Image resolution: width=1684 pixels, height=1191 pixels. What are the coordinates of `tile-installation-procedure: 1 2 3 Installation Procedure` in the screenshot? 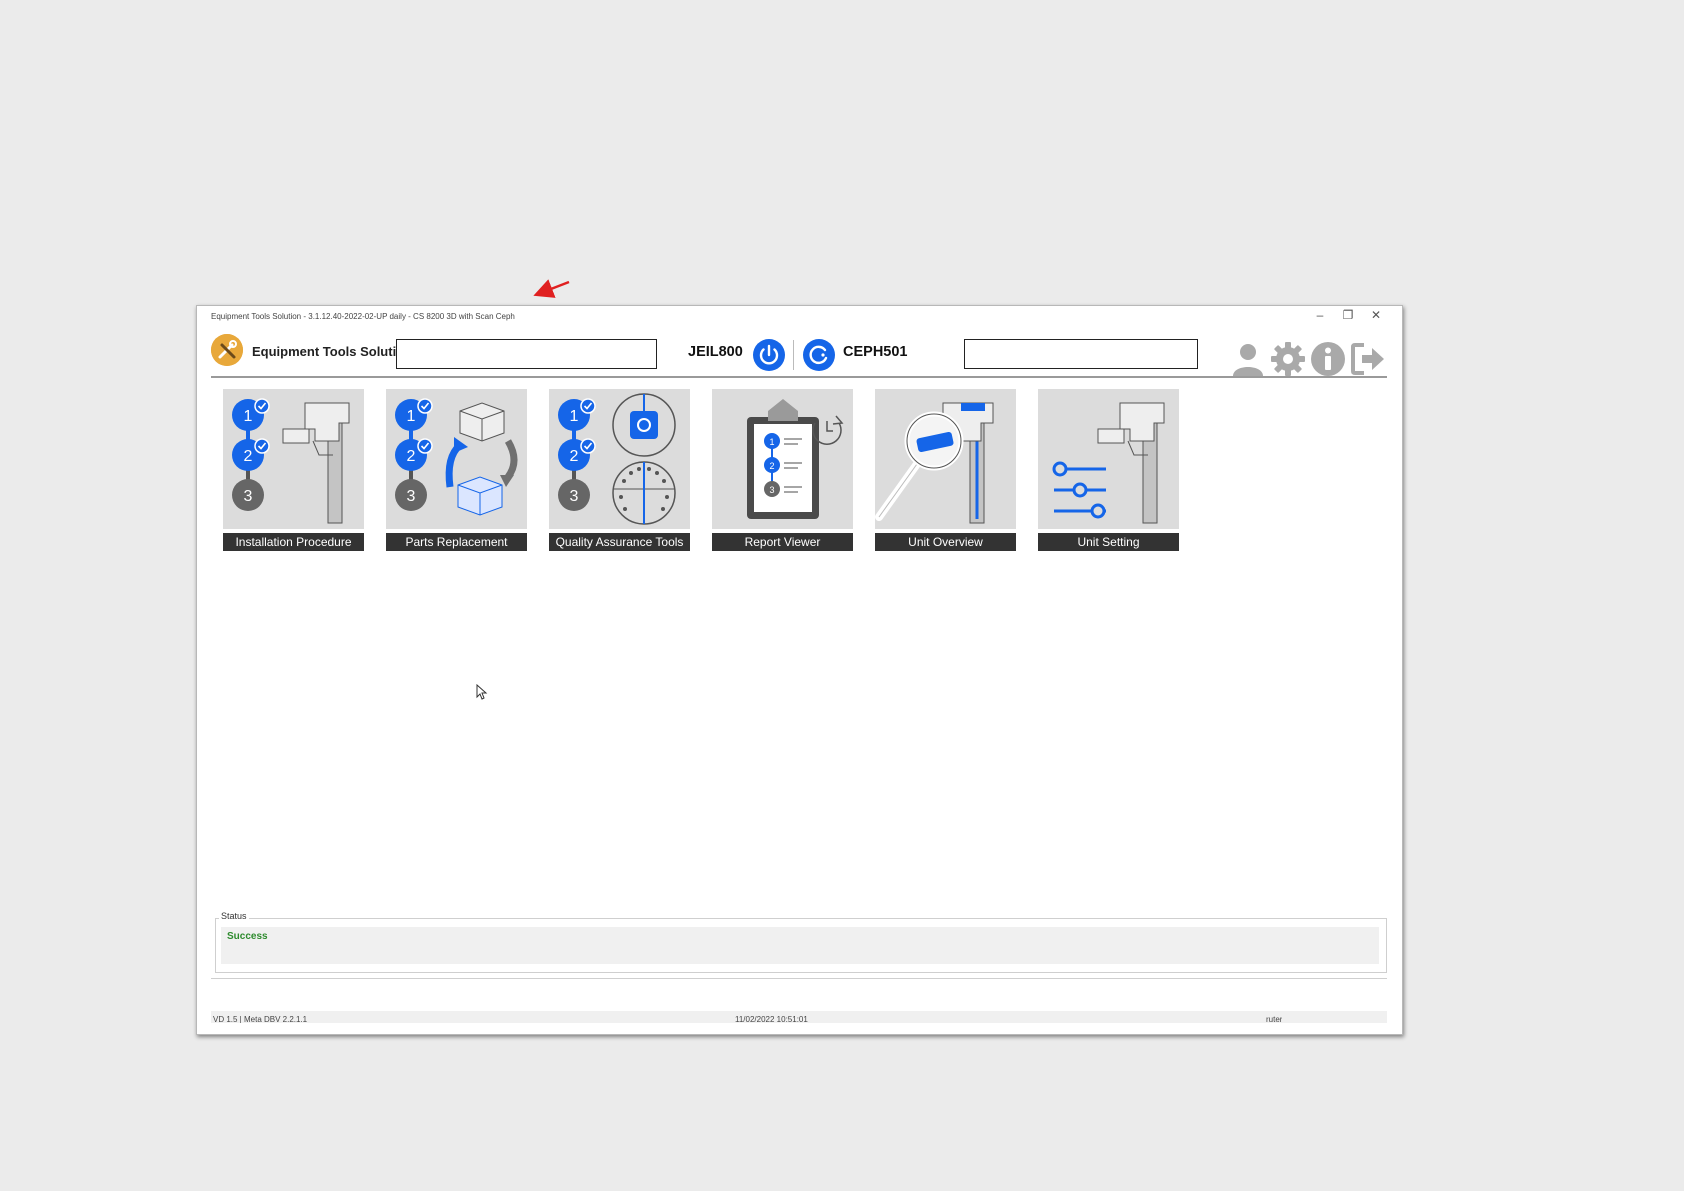 It's located at (293, 470).